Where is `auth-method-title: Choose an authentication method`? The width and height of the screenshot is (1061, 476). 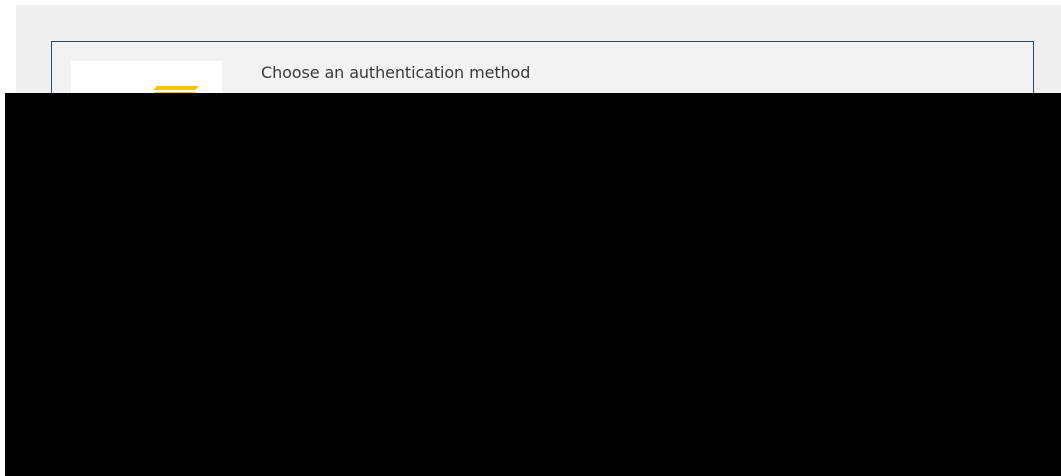 auth-method-title: Choose an authentication method is located at coordinates (396, 72).